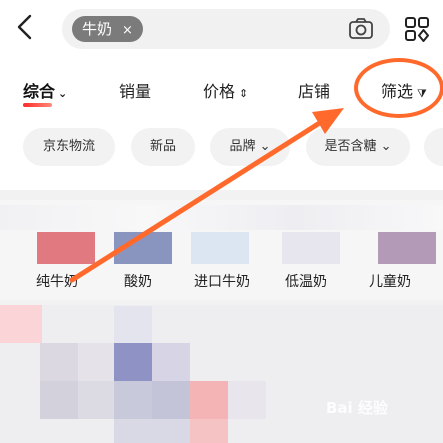 The height and width of the screenshot is (443, 443). What do you see at coordinates (45, 92) in the screenshot?
I see `tab-comprehensive: 综合 ⌄` at bounding box center [45, 92].